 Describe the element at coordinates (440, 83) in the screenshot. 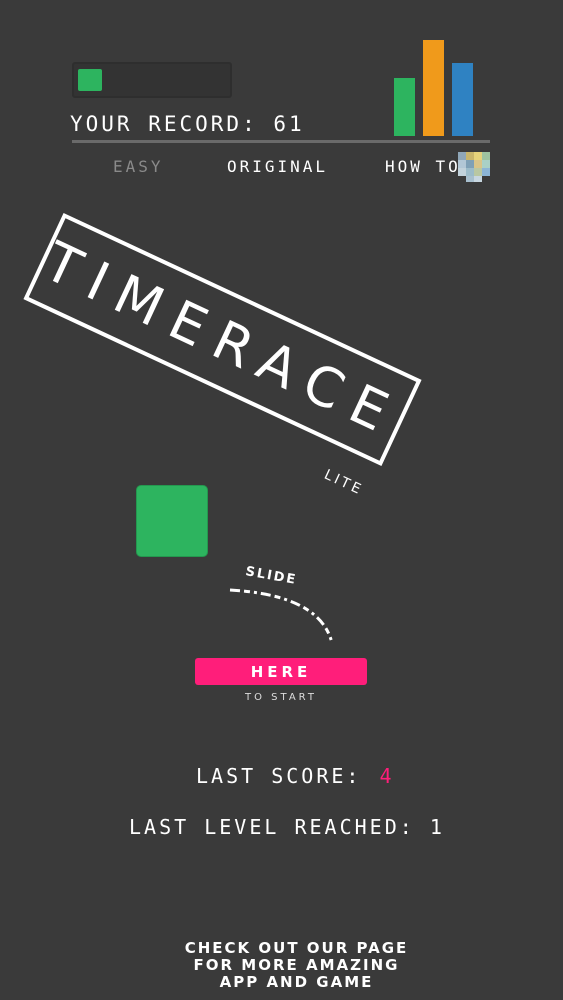

I see `leaderboard-bar-chart-icon` at that location.